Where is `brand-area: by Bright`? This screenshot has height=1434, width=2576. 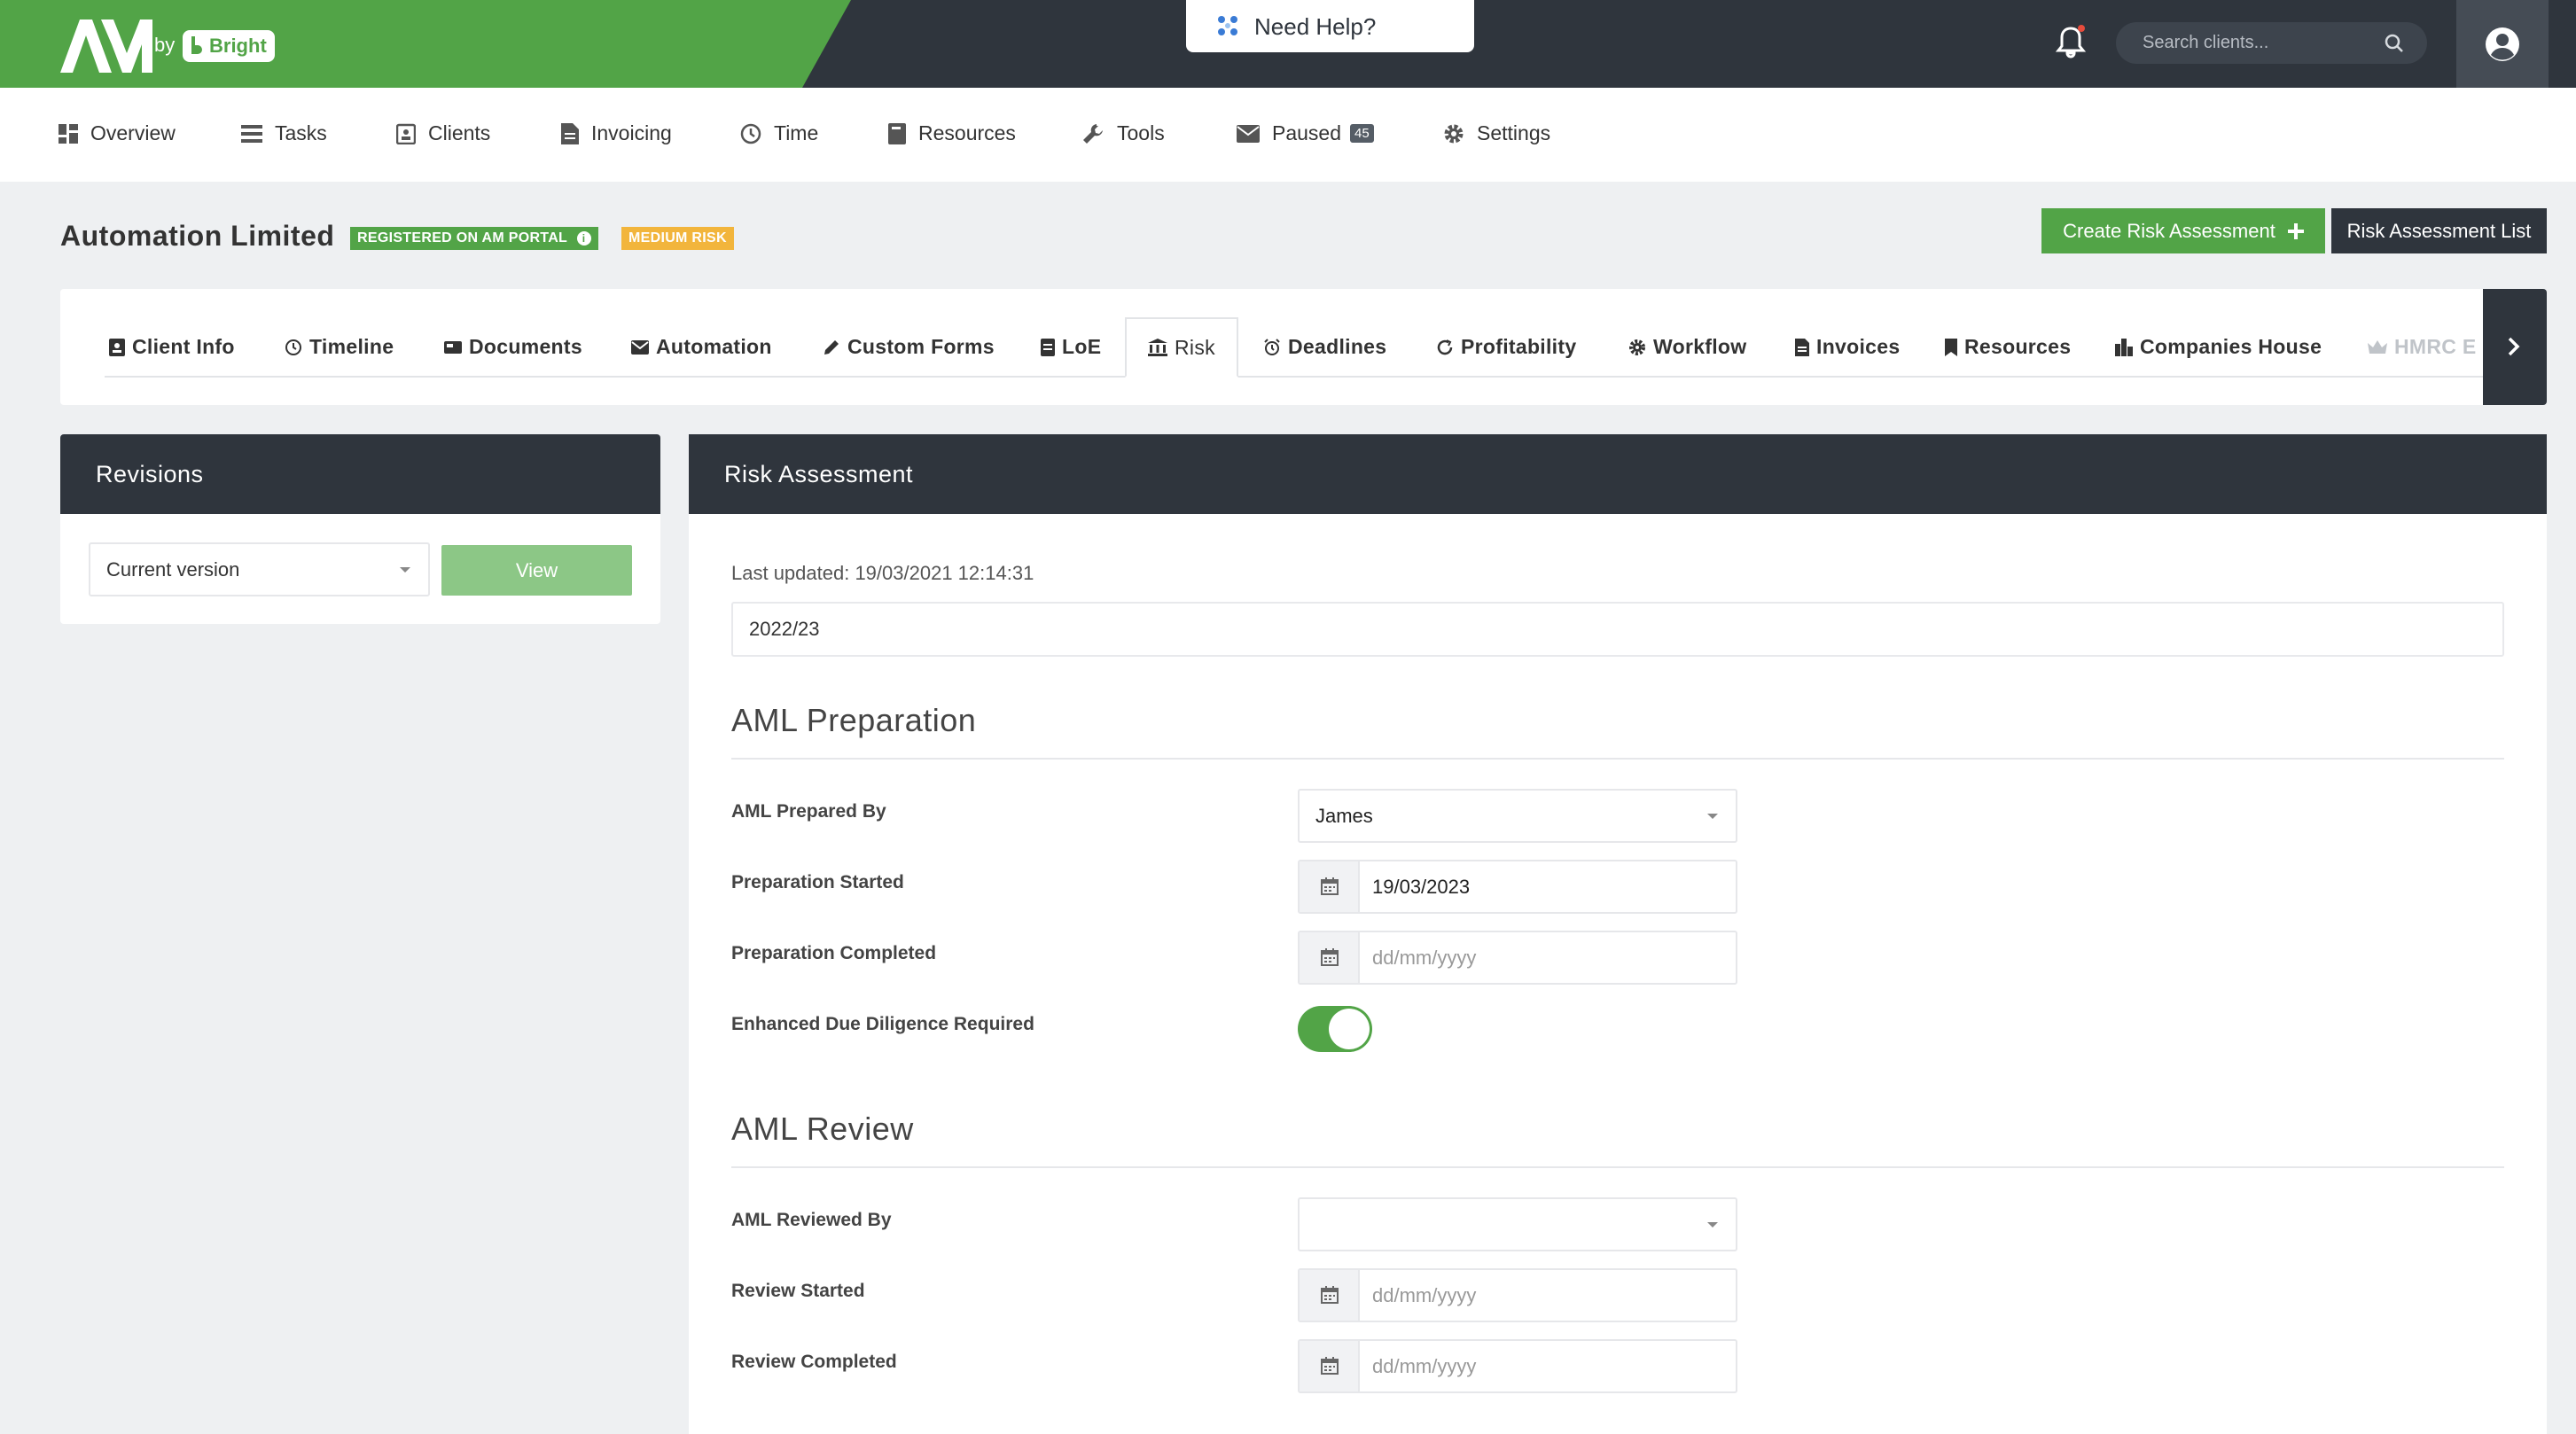
brand-area: by Bright is located at coordinates (425, 44).